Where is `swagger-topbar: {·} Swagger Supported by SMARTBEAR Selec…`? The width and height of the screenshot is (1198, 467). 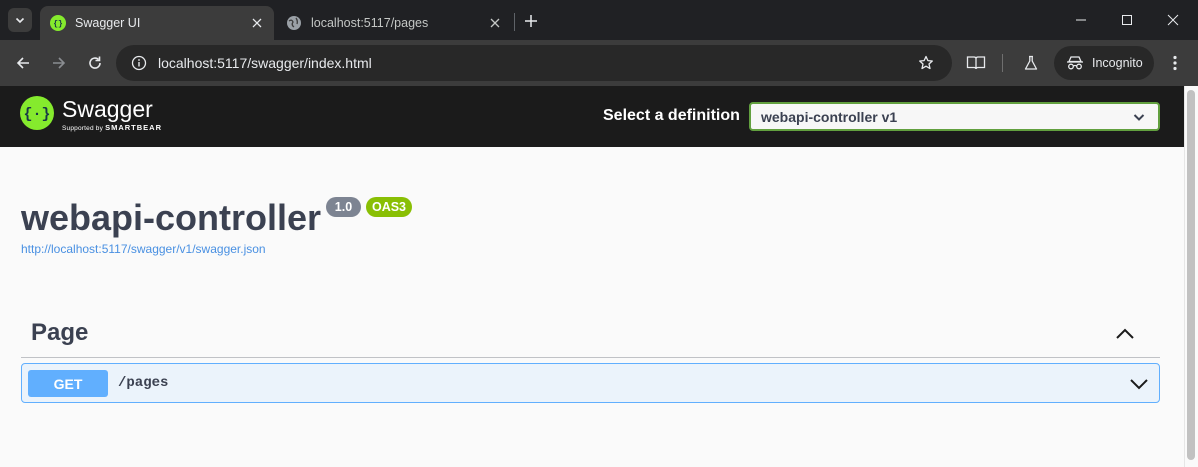
swagger-topbar: {·} Swagger Supported by SMARTBEAR Selec… is located at coordinates (592, 116).